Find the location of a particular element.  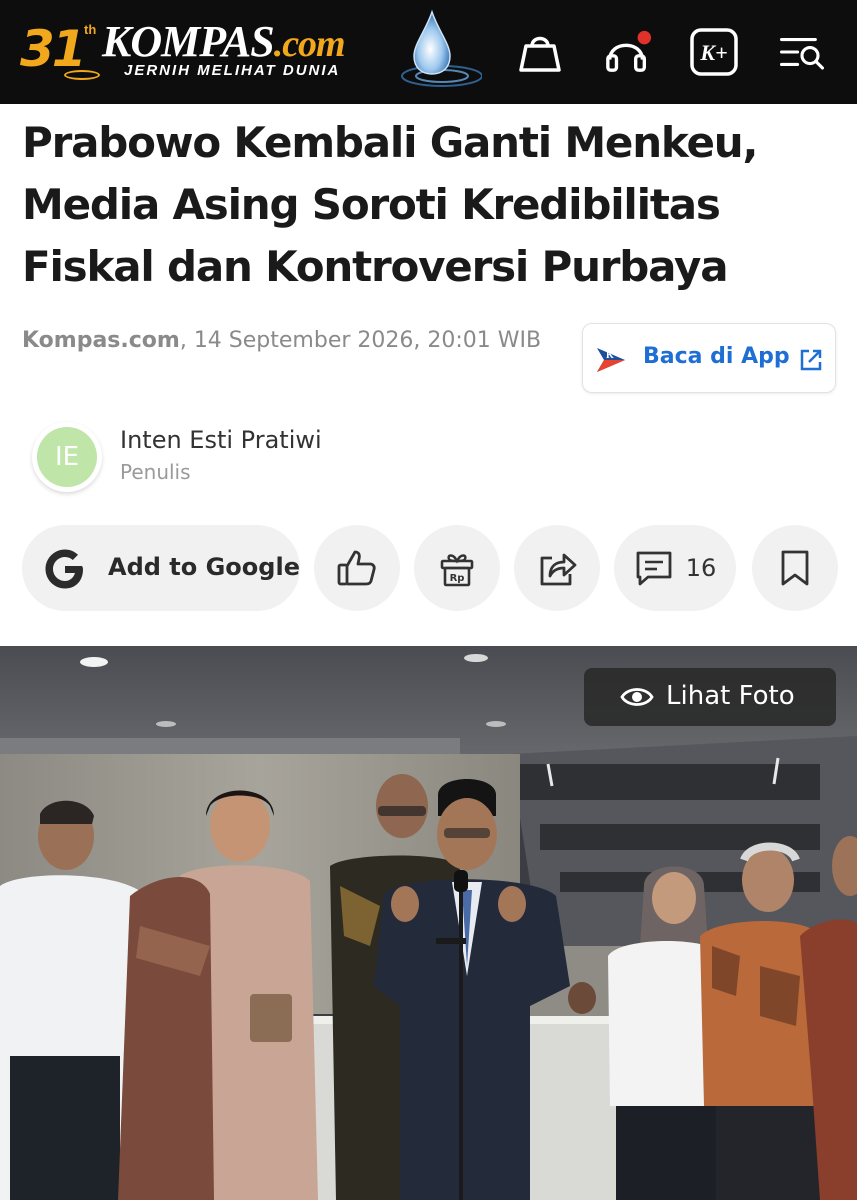

headphones-icon is located at coordinates (629, 51).